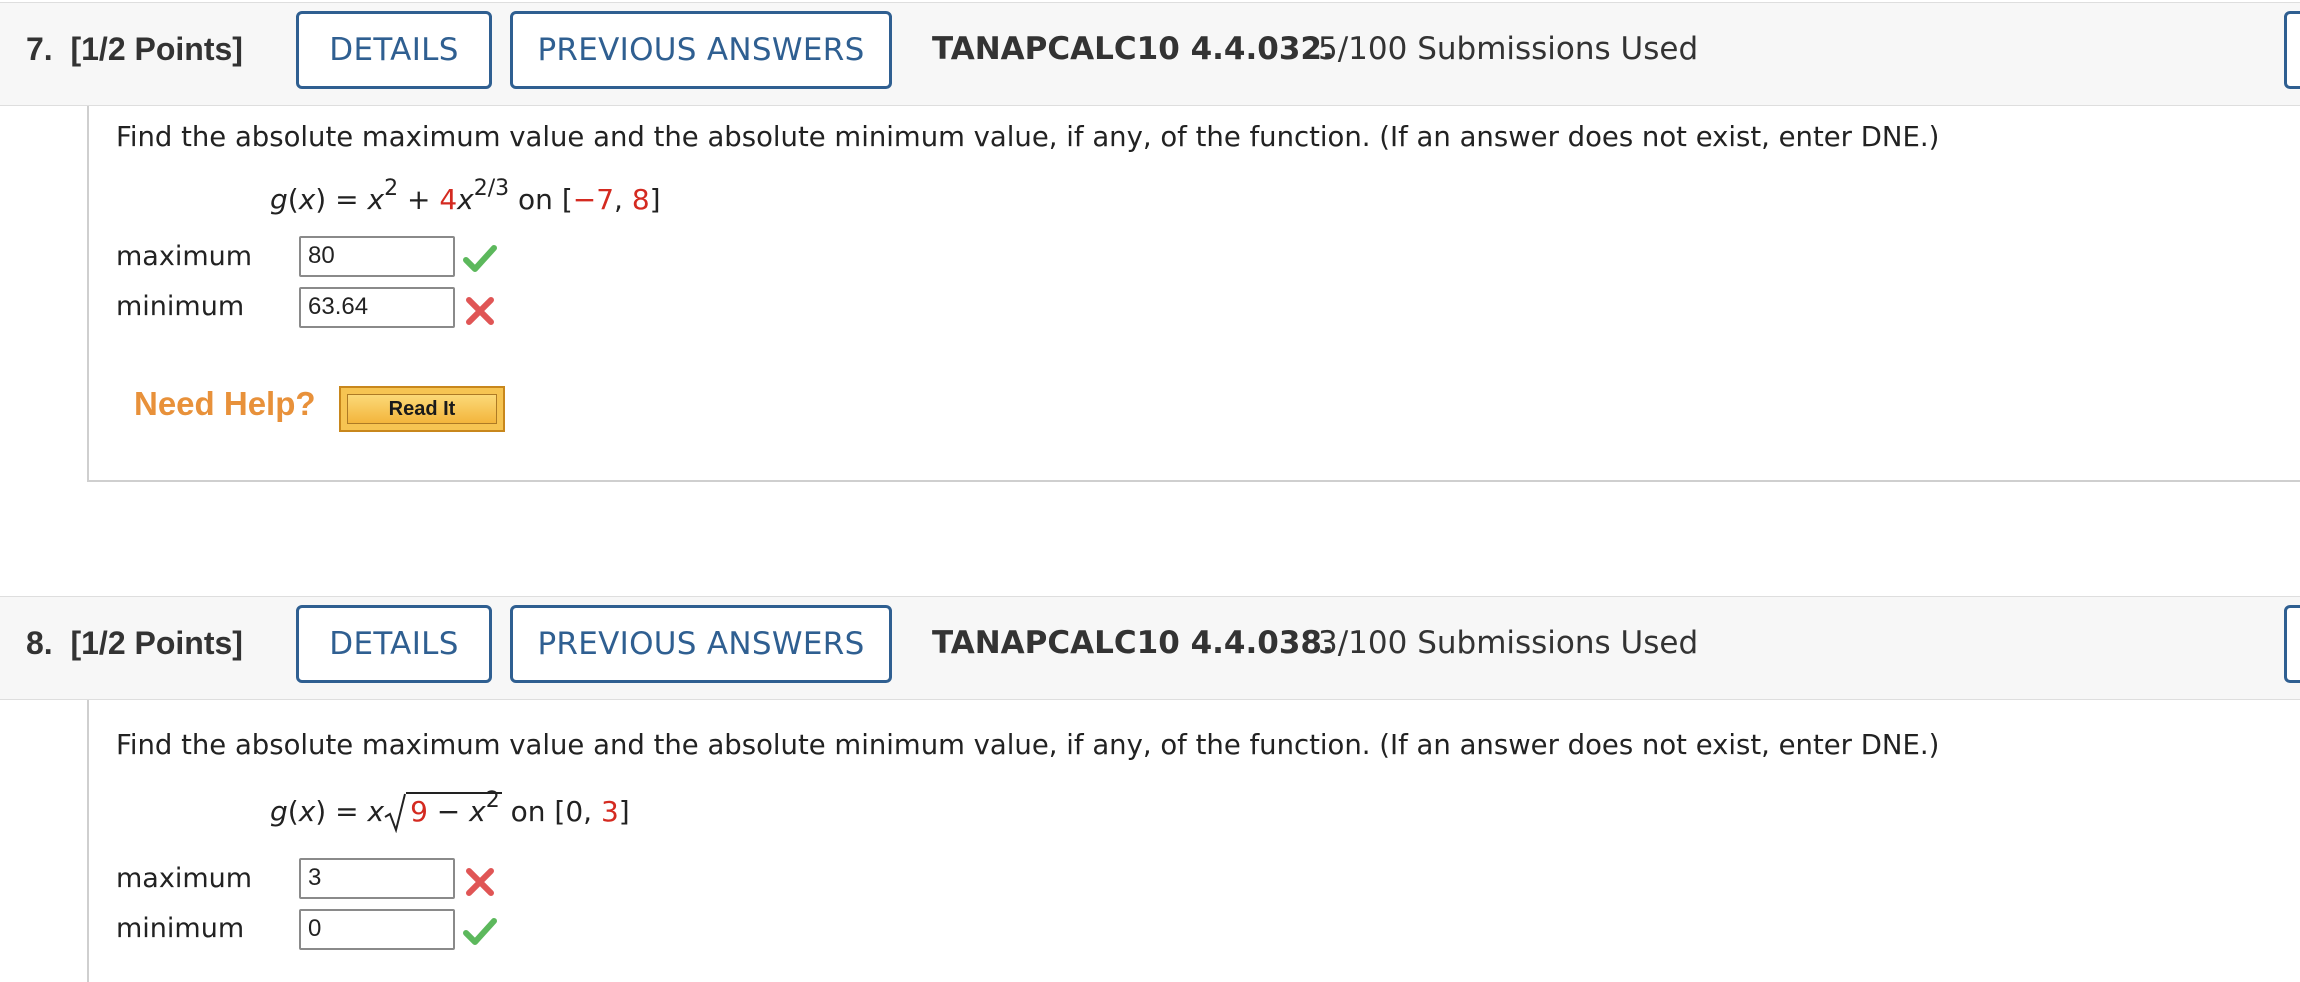 This screenshot has width=2300, height=982. Describe the element at coordinates (134, 643) in the screenshot. I see `question-number: 8. [1/2 Points]` at that location.